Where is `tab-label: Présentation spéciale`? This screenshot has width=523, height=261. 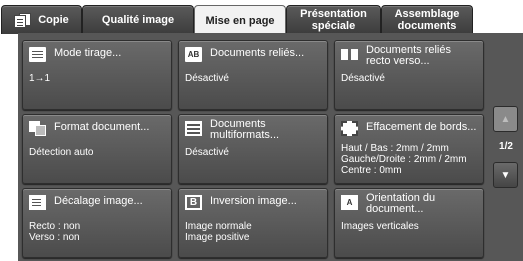 tab-label: Présentation spéciale is located at coordinates (333, 20).